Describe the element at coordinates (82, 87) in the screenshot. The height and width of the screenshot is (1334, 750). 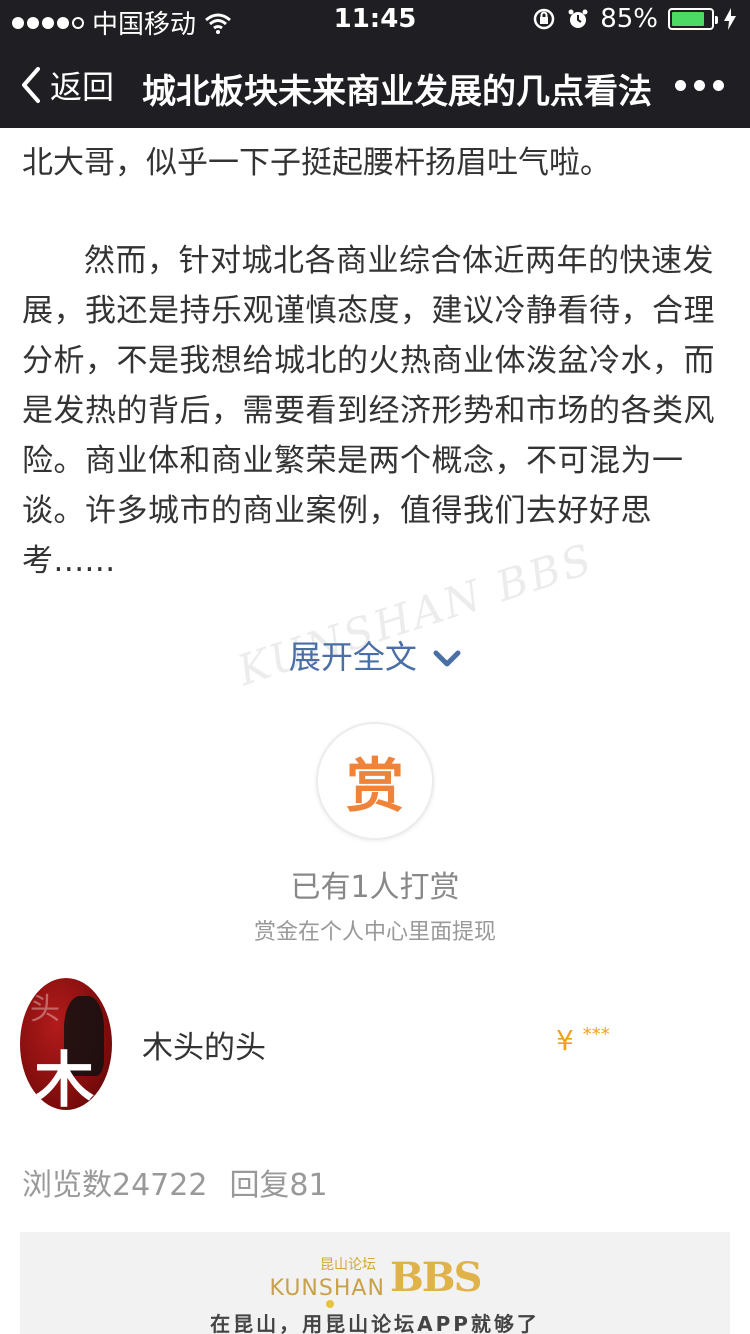
I see `back-label: 返回` at that location.